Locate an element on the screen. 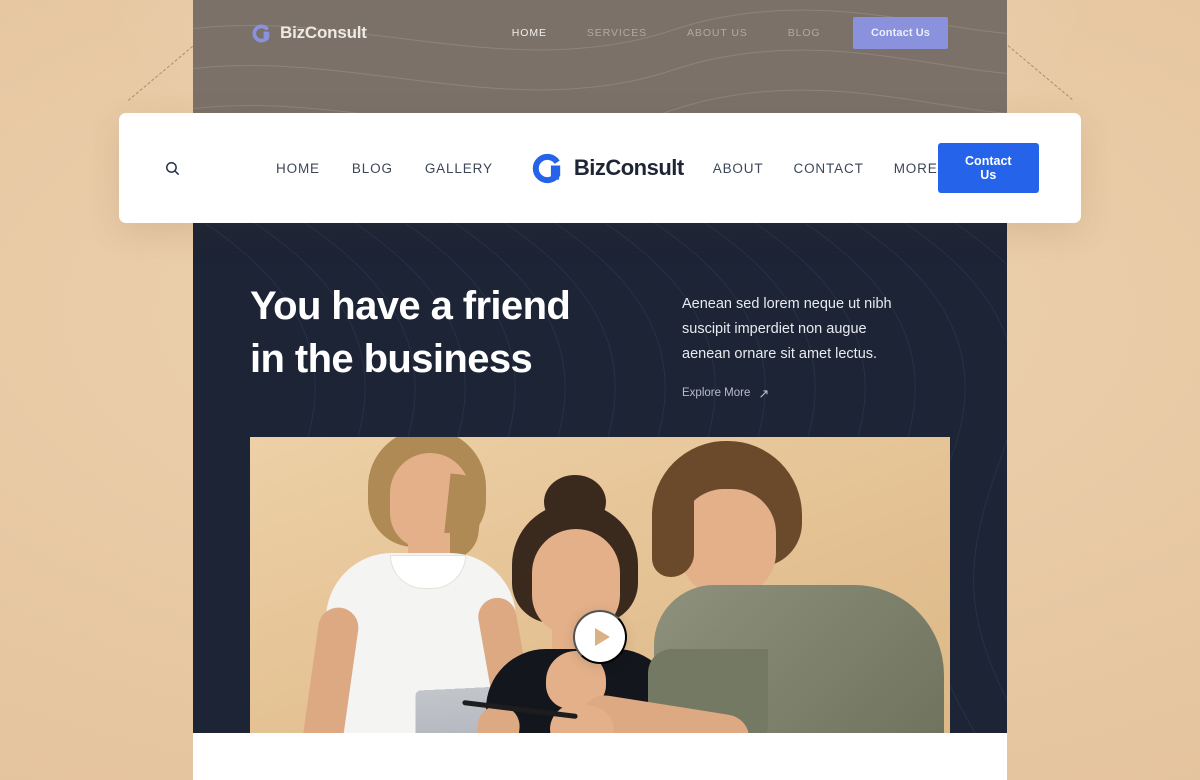 This screenshot has width=1200, height=780. top-header-contact-us-button: Contact Us is located at coordinates (900, 33).